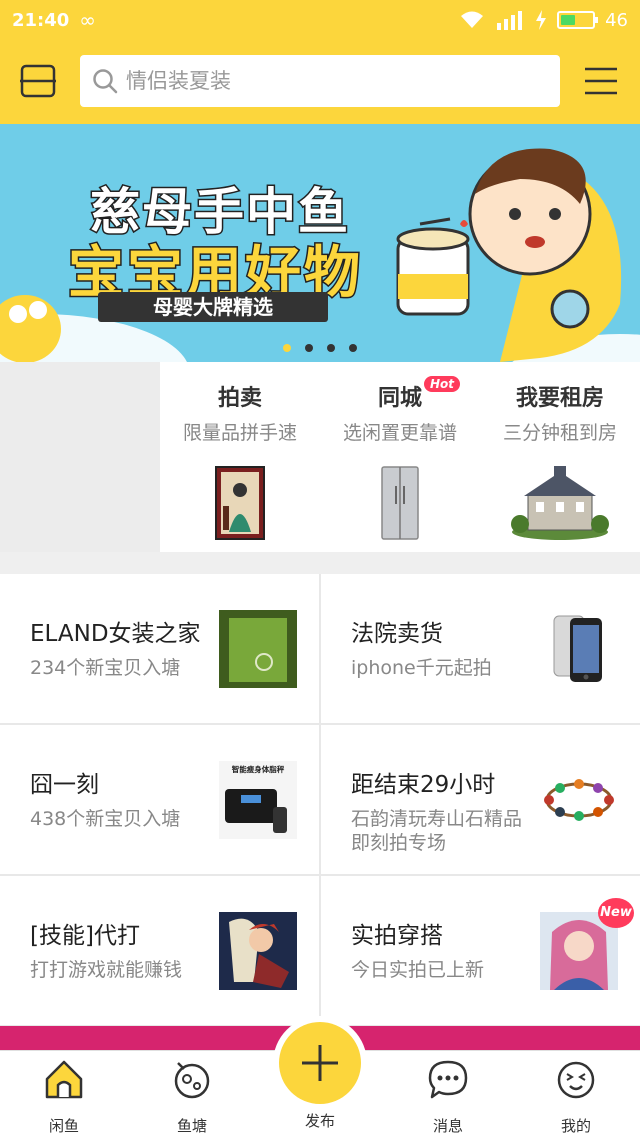 This screenshot has width=640, height=1138. What do you see at coordinates (423, 785) in the screenshot?
I see `card-title: 距结束29小时` at bounding box center [423, 785].